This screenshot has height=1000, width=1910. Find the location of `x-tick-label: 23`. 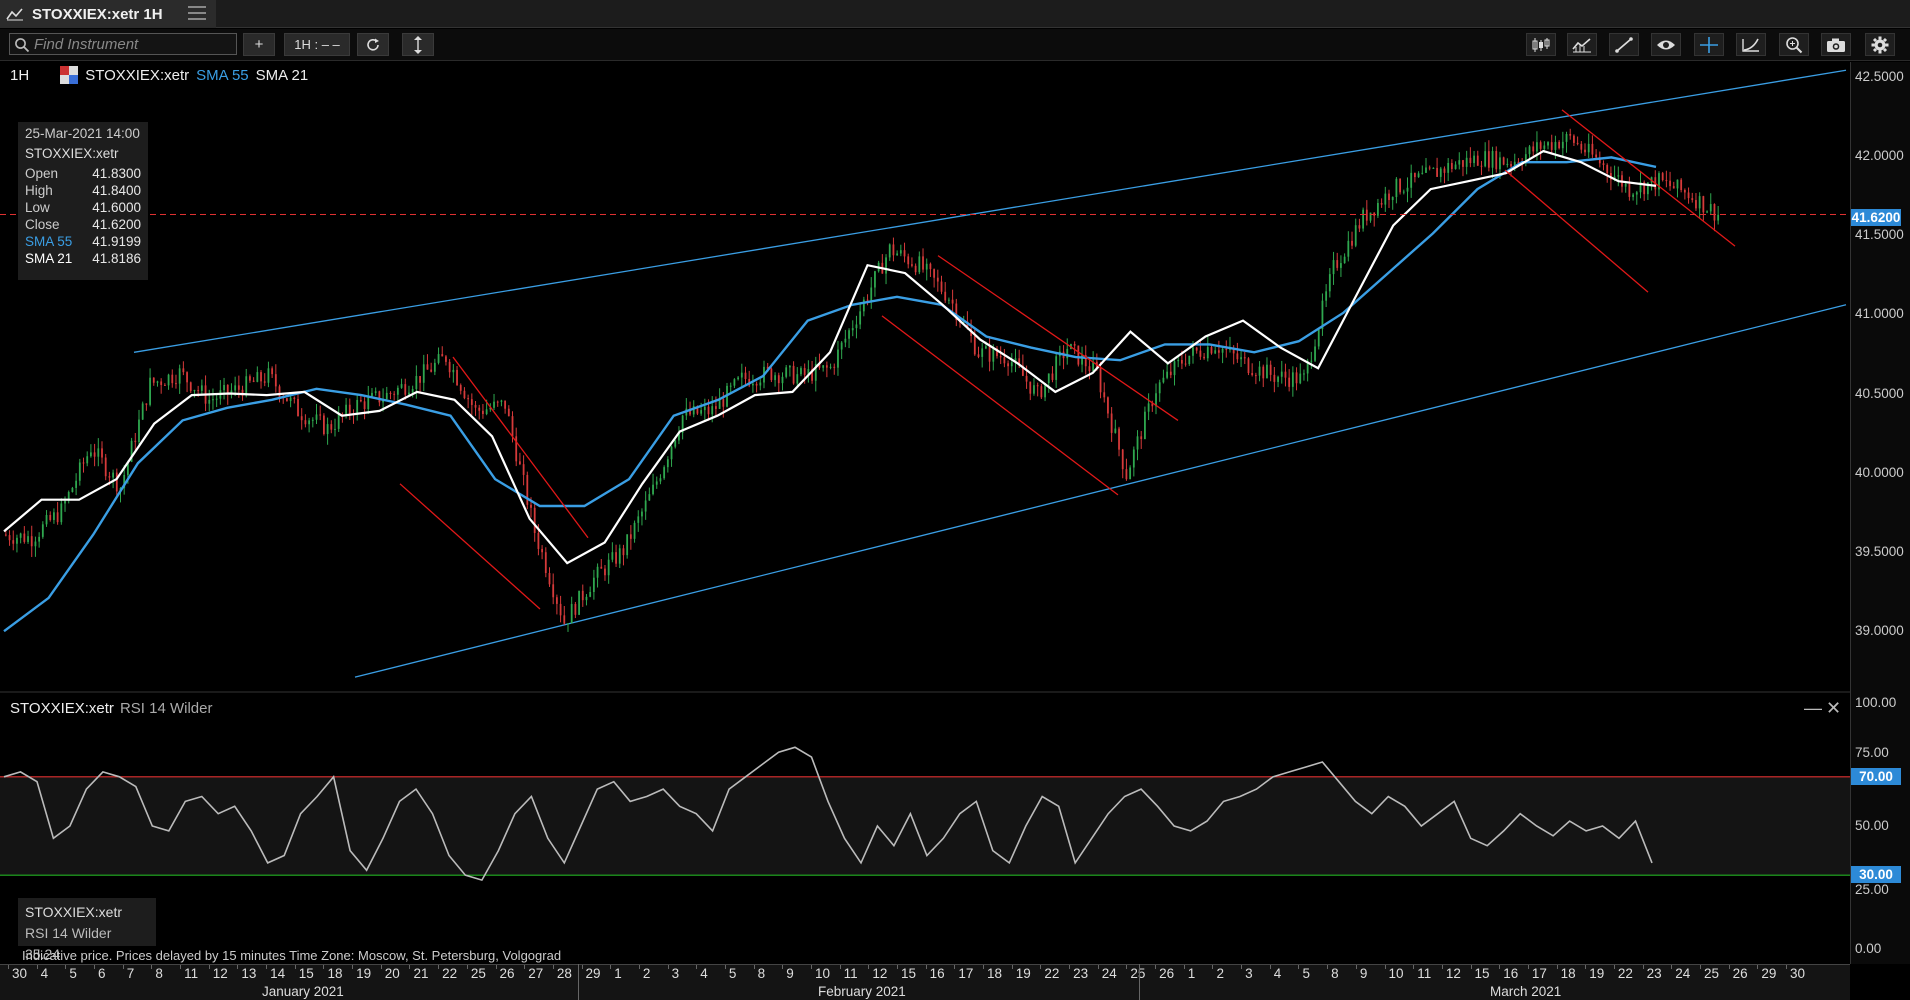

x-tick-label: 23 is located at coordinates (1654, 973).